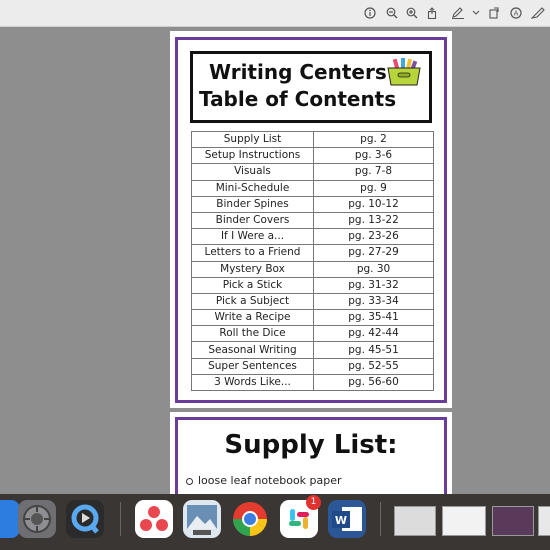 Image resolution: width=550 pixels, height=550 pixels. Describe the element at coordinates (311, 445) in the screenshot. I see `supply-list-heading: Supply List:` at that location.